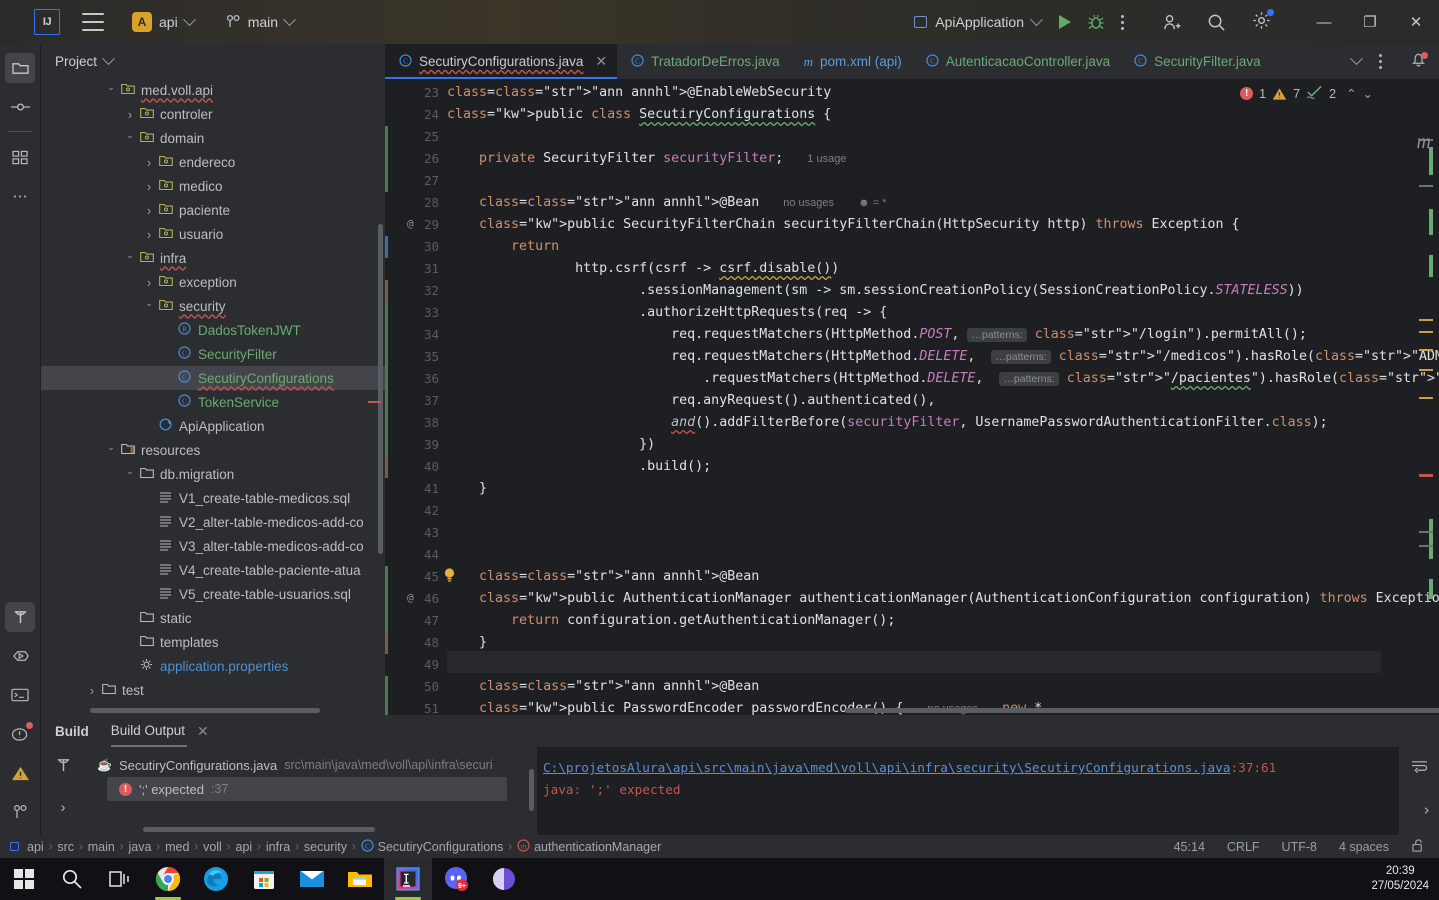 This screenshot has height=900, width=1439. I want to click on tree-item-apiapplication: ApiApplication, so click(213, 426).